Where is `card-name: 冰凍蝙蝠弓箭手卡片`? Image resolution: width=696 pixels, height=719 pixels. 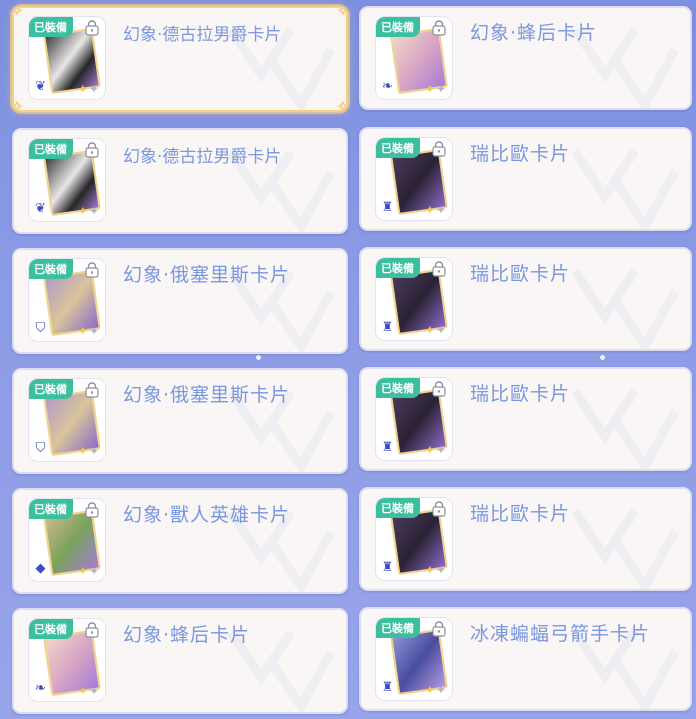
card-name: 冰凍蝙蝠弓箭手卡片 is located at coordinates (560, 634).